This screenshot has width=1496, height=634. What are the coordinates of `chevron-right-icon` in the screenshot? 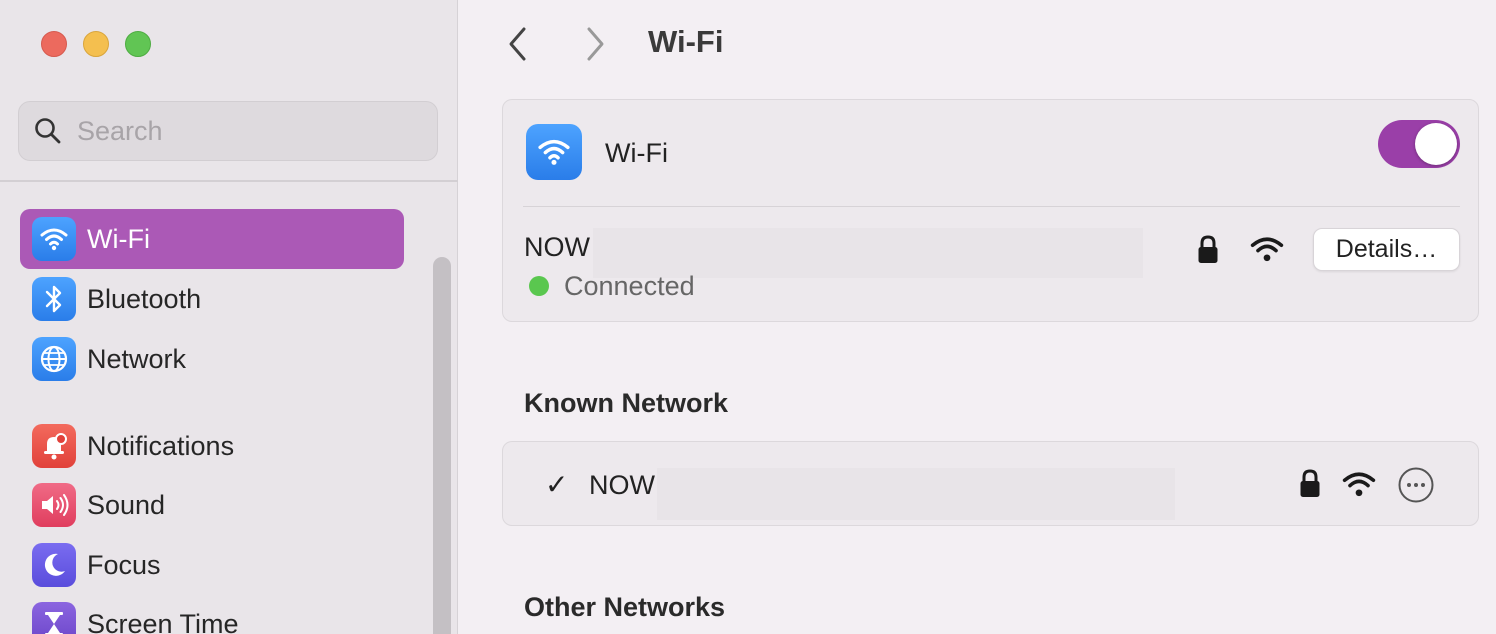 It's located at (595, 44).